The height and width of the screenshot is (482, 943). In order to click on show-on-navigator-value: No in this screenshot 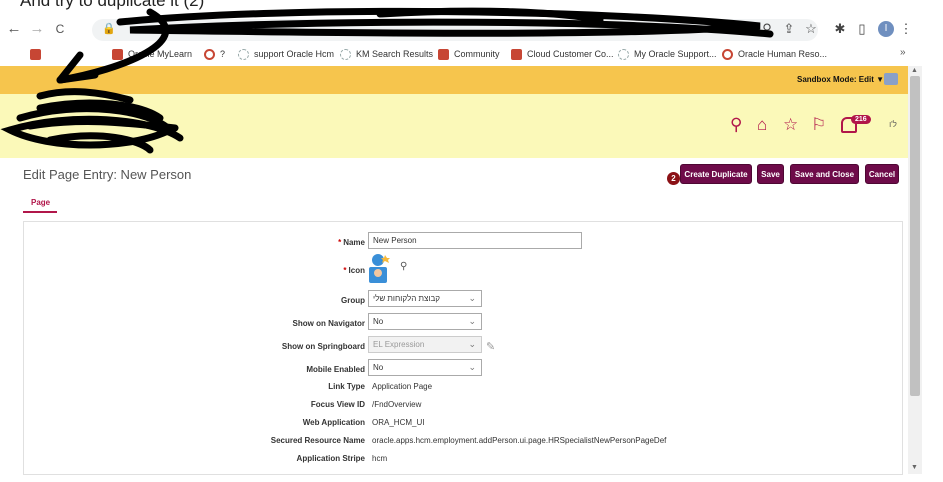, I will do `click(378, 321)`.